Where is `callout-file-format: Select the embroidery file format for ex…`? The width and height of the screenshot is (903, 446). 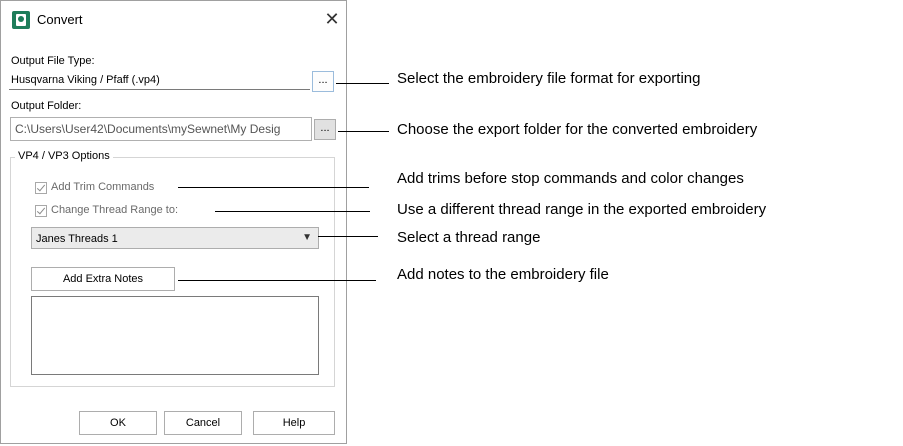 callout-file-format: Select the embroidery file format for ex… is located at coordinates (549, 78).